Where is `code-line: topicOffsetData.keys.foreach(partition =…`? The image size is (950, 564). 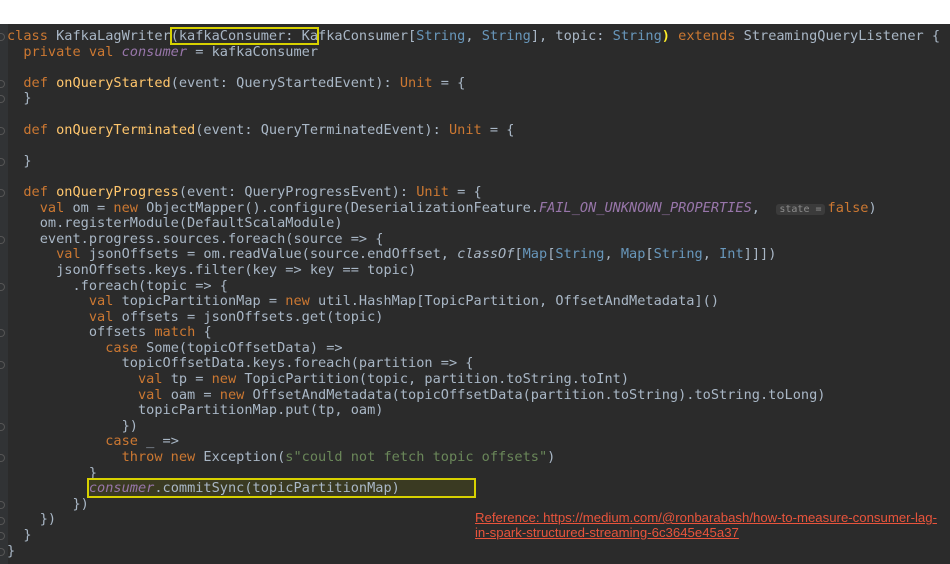 code-line: topicOffsetData.keys.foreach(partition =… is located at coordinates (473, 364).